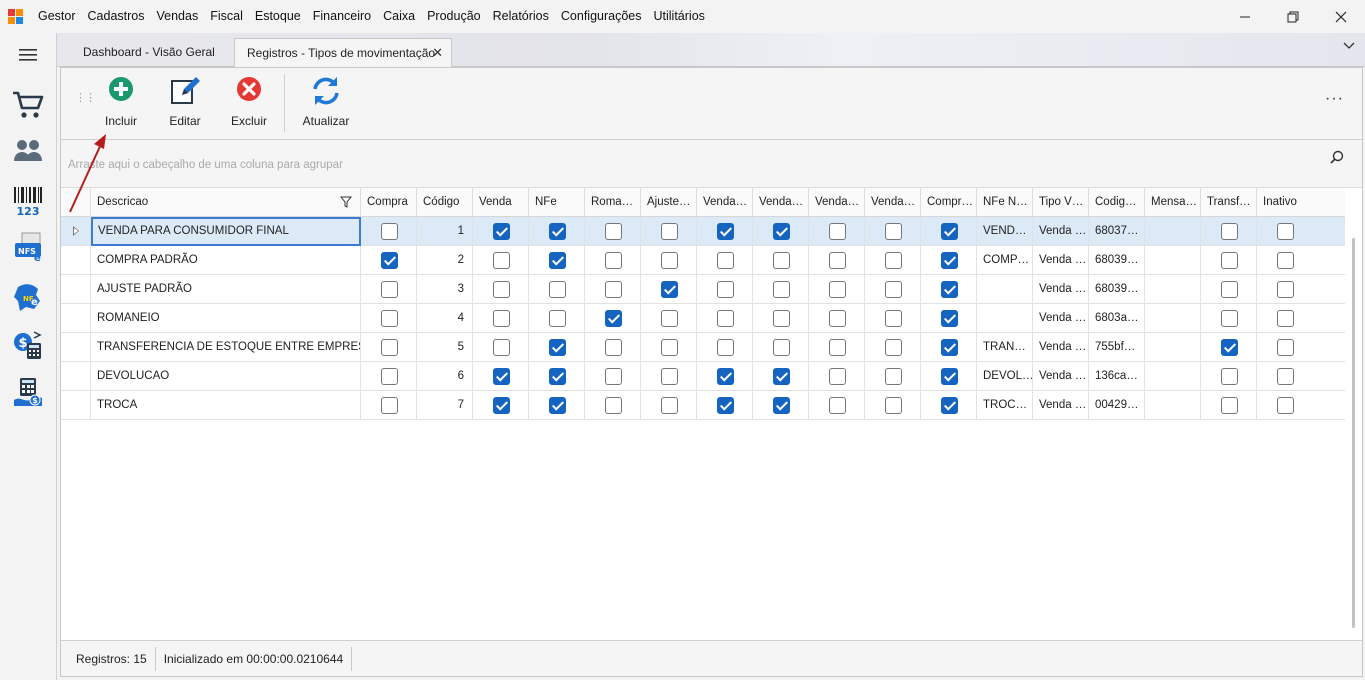  I want to click on column-header: Código, so click(445, 202).